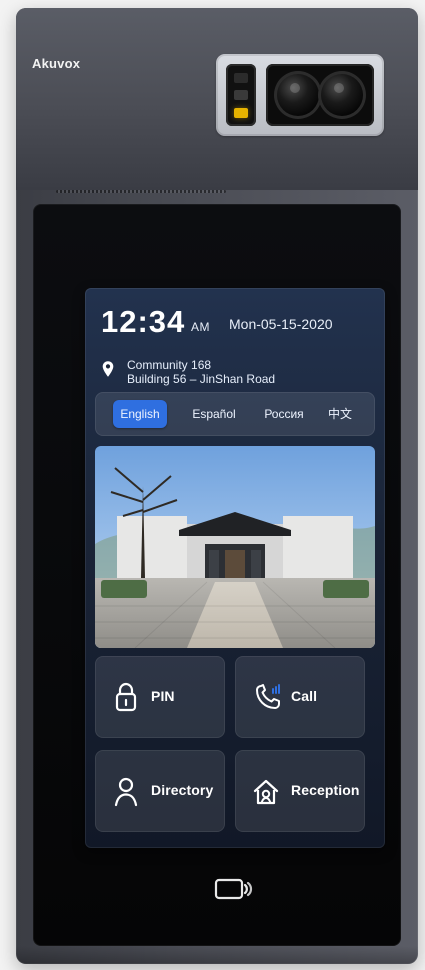 This screenshot has width=425, height=970. I want to click on location-text: Community 168 Building 56 – JinShan Road, so click(201, 372).